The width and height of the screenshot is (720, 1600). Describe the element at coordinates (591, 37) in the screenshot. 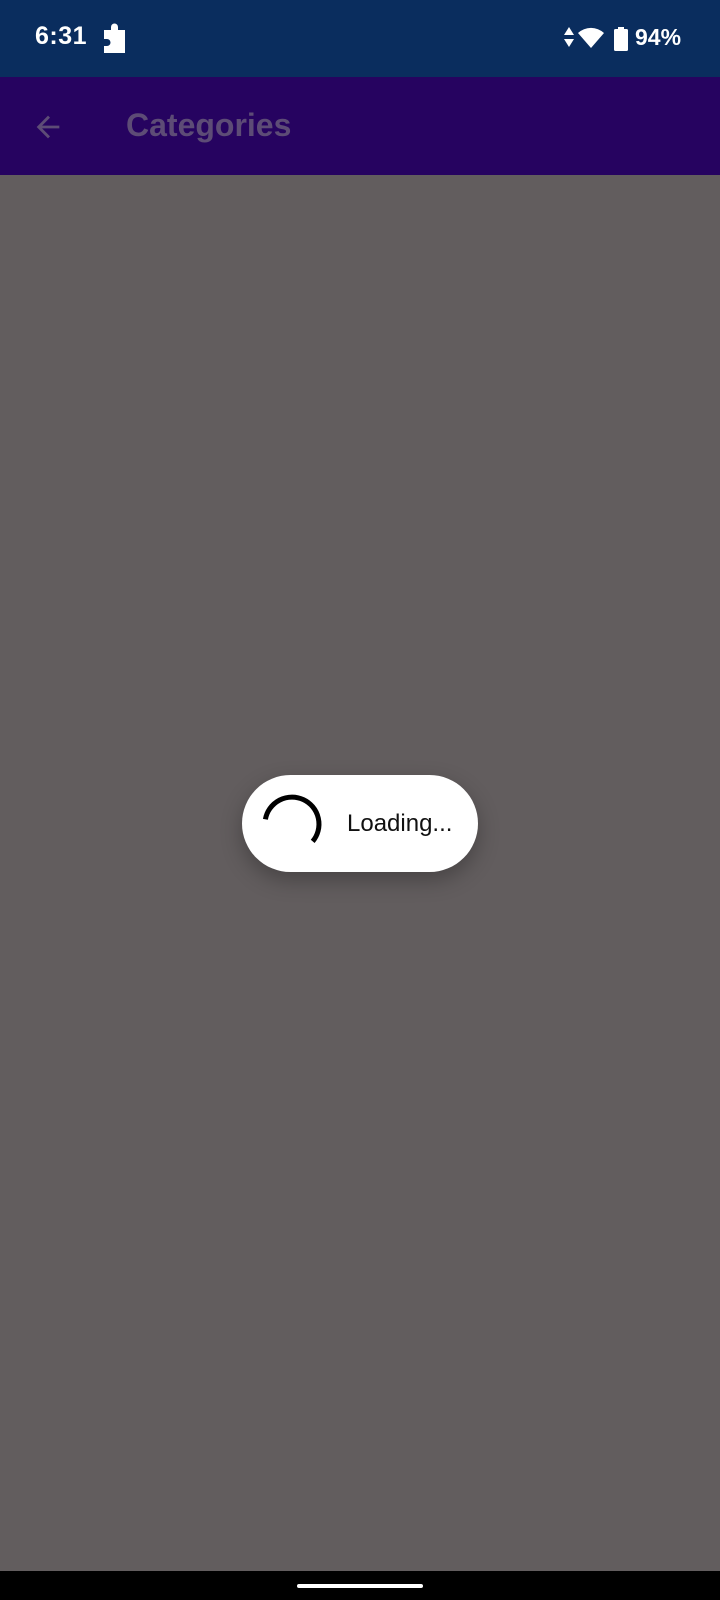

I see `wifi-icon` at that location.